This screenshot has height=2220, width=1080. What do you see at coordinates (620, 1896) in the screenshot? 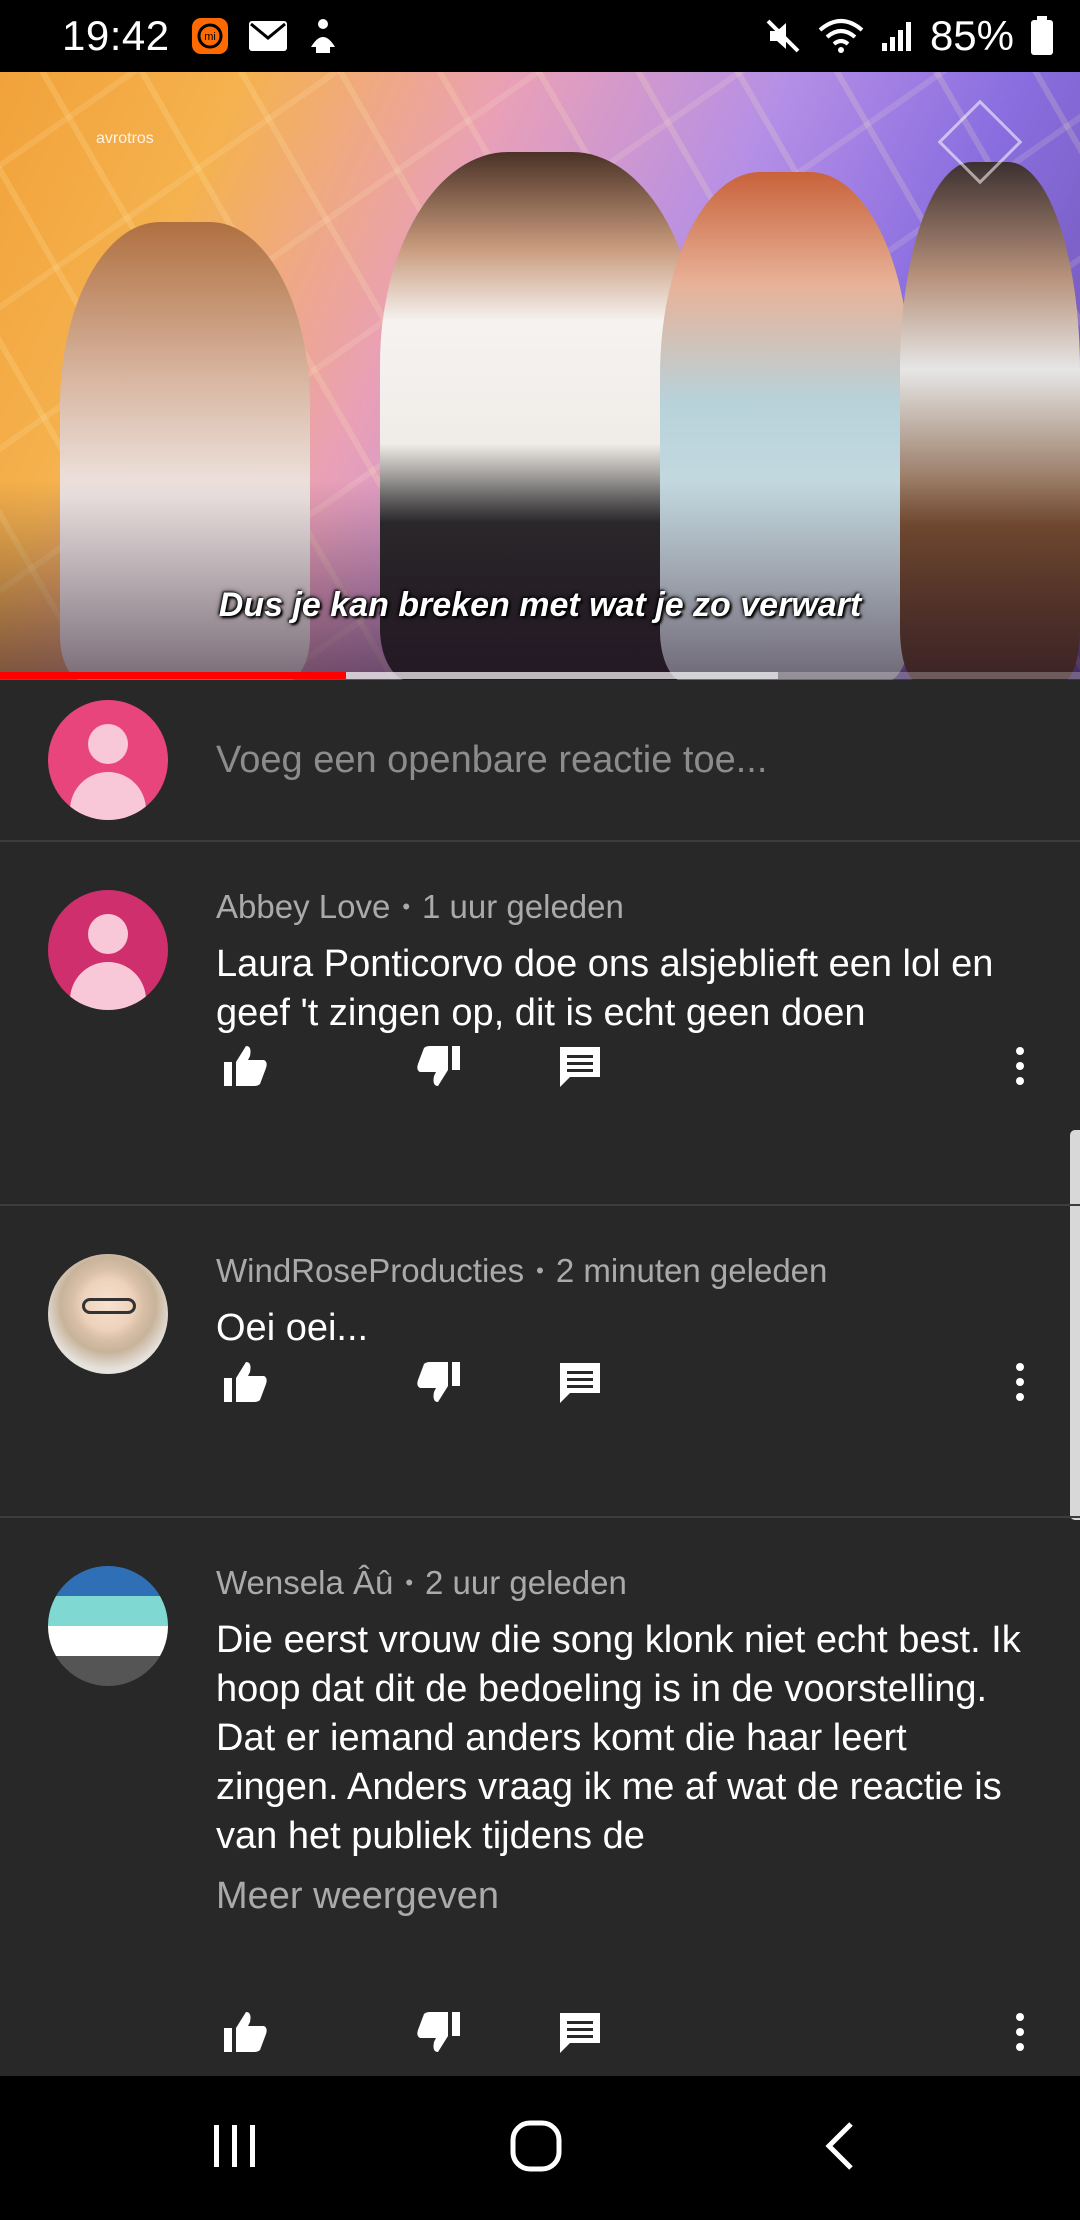
I see `show-more-link: Meer weergeven` at bounding box center [620, 1896].